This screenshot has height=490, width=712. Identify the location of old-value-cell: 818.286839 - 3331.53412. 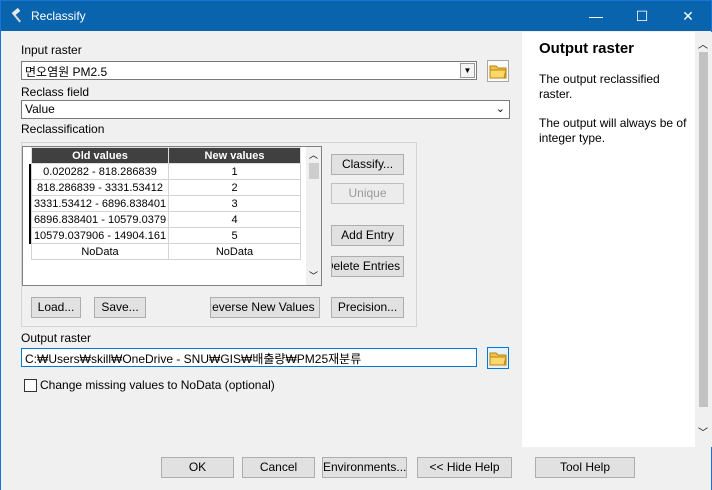
(100, 187).